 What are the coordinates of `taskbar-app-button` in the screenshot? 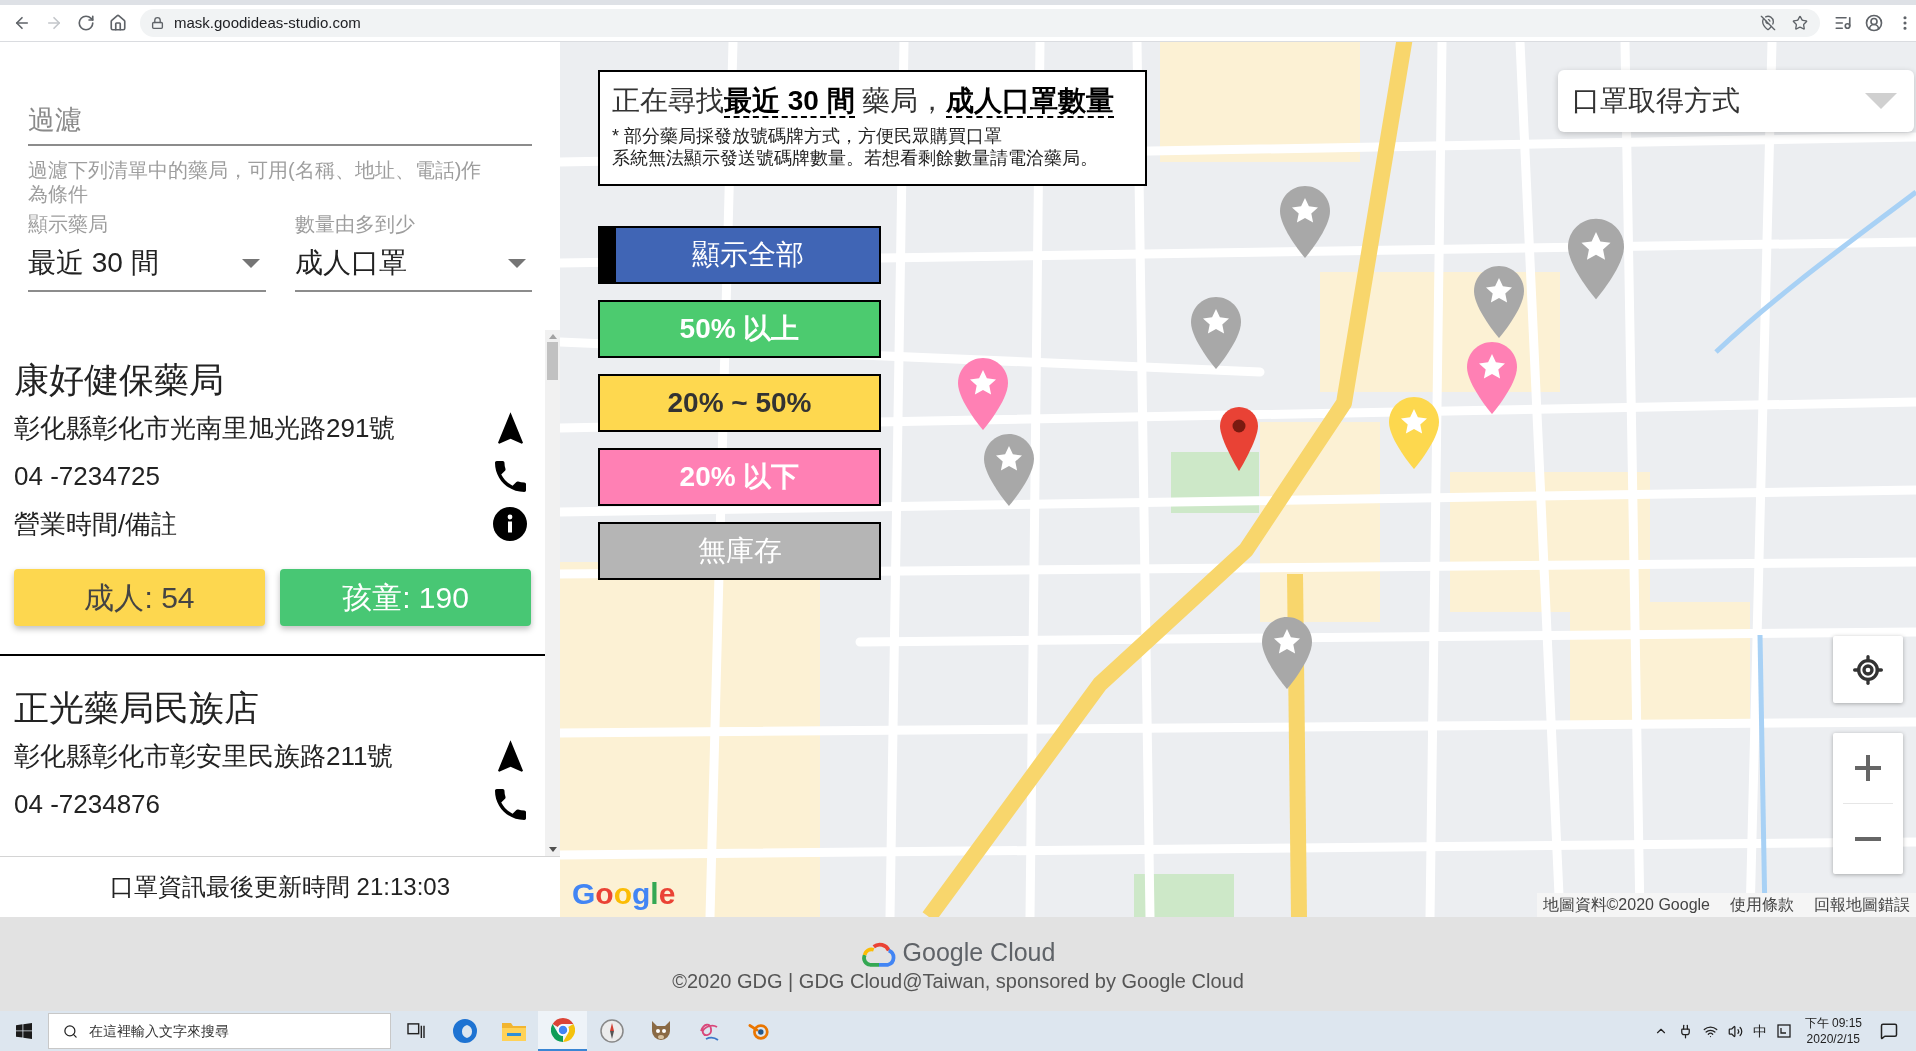 It's located at (562, 1031).